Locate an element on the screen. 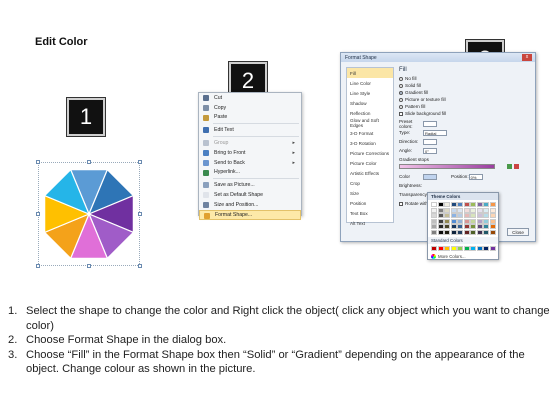 Image resolution: width=560 pixels, height=420 pixels. position-input: 0% is located at coordinates (475, 176).